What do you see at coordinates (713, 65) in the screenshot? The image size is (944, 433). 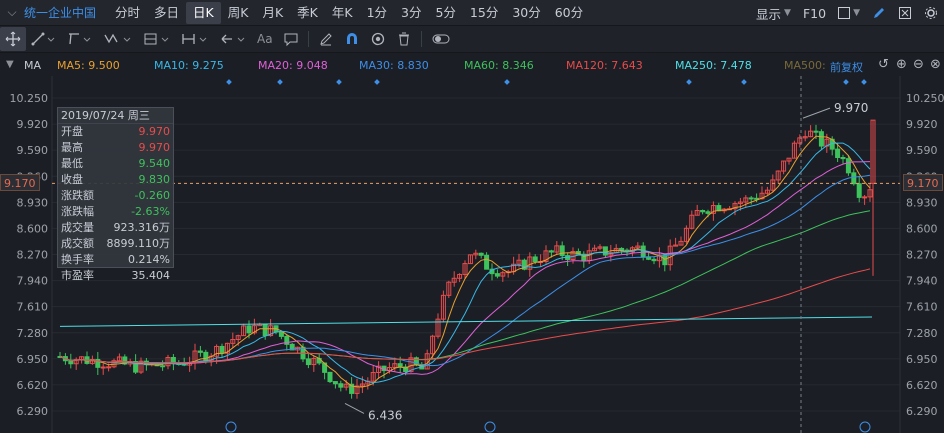 I see `ma250-value: MA250: 7.478` at bounding box center [713, 65].